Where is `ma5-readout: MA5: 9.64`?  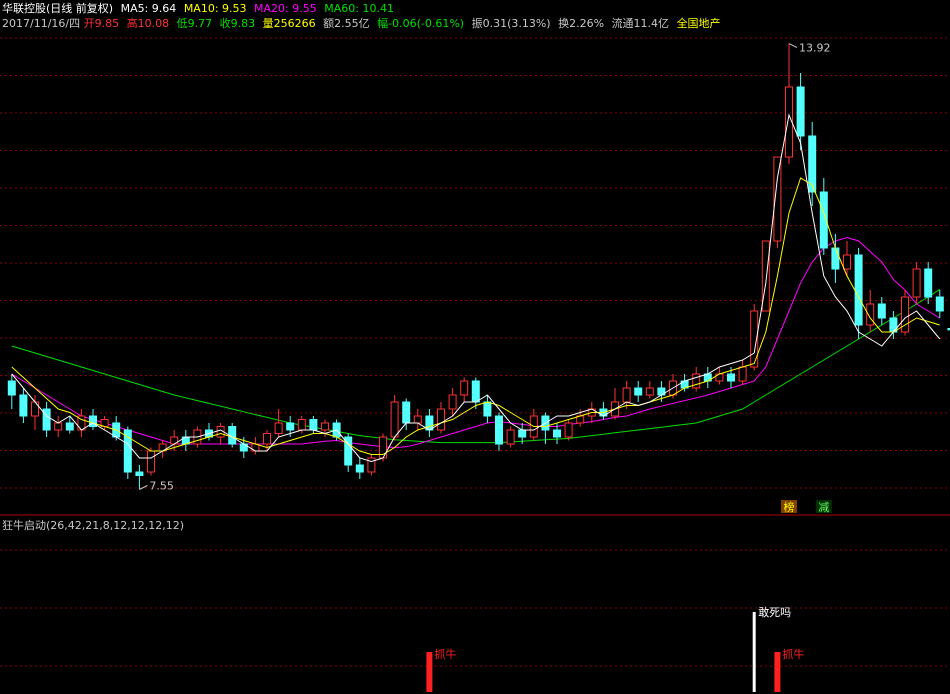 ma5-readout: MA5: 9.64 is located at coordinates (148, 8).